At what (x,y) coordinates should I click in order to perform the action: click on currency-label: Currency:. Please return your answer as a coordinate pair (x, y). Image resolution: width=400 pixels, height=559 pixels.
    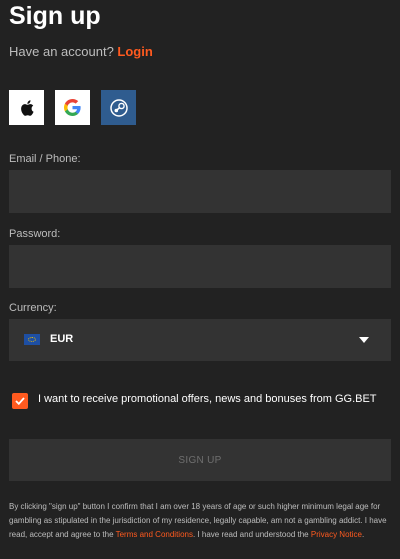
    Looking at the image, I should click on (33, 308).